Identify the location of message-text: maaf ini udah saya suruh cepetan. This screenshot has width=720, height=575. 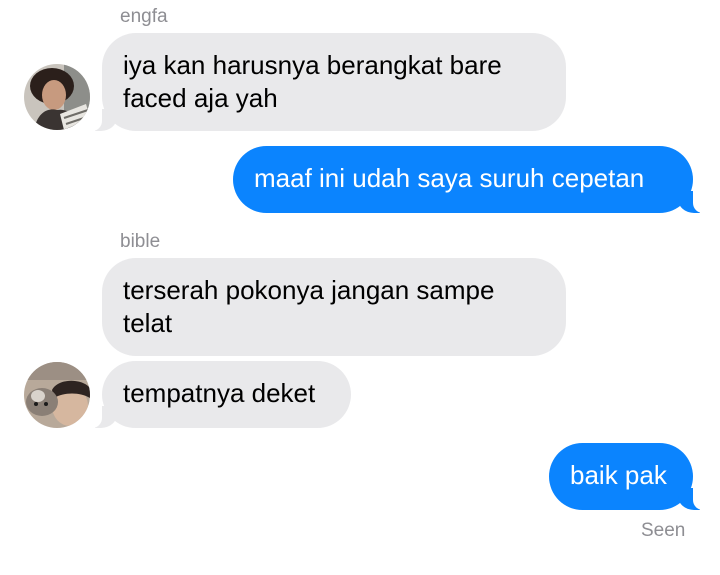
(449, 178).